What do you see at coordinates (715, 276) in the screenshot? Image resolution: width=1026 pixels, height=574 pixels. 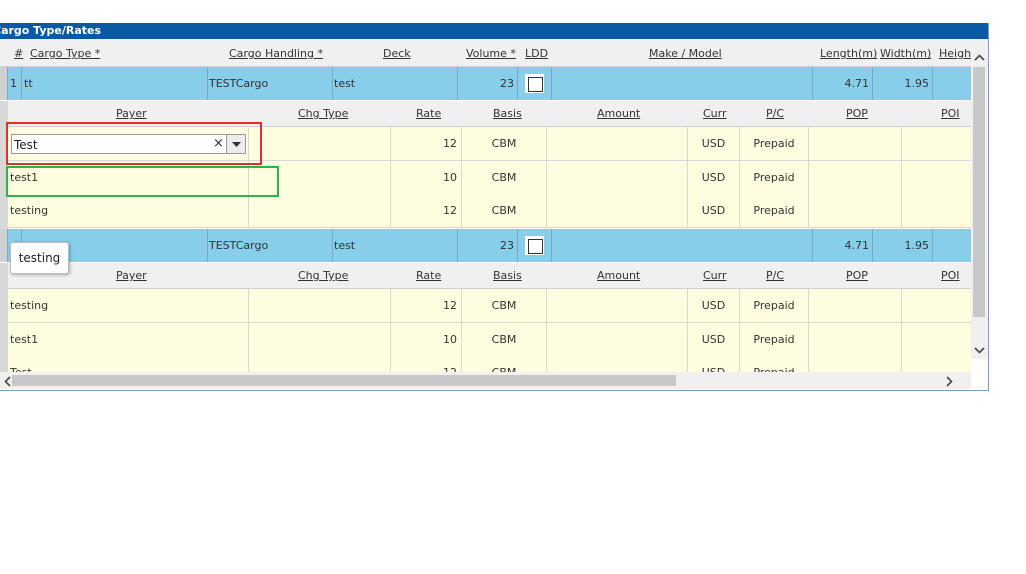 I see `subcol-curr: Curr` at bounding box center [715, 276].